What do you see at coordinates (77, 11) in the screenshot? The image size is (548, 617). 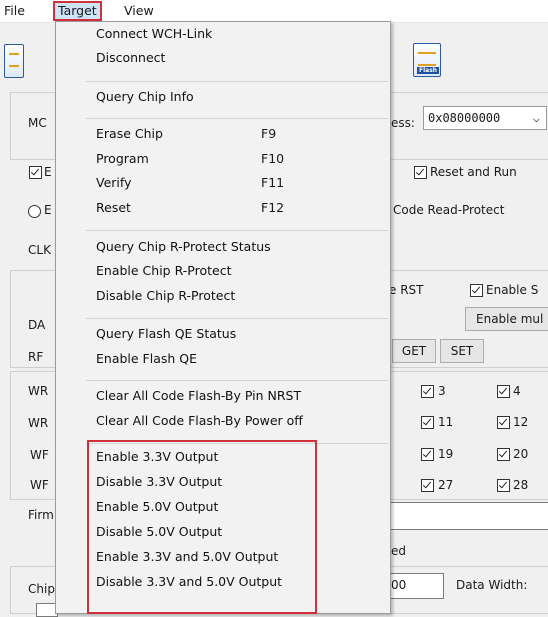 I see `menu-target: Target` at bounding box center [77, 11].